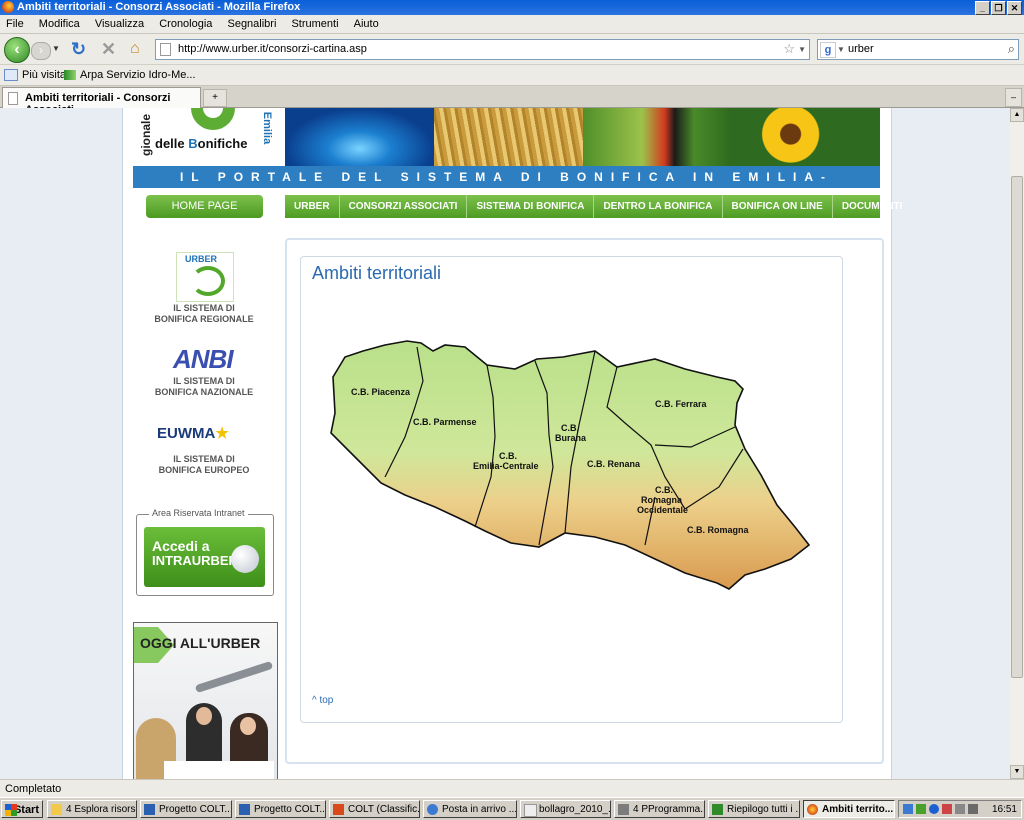  Describe the element at coordinates (22, 809) in the screenshot. I see `start-button: Start` at that location.